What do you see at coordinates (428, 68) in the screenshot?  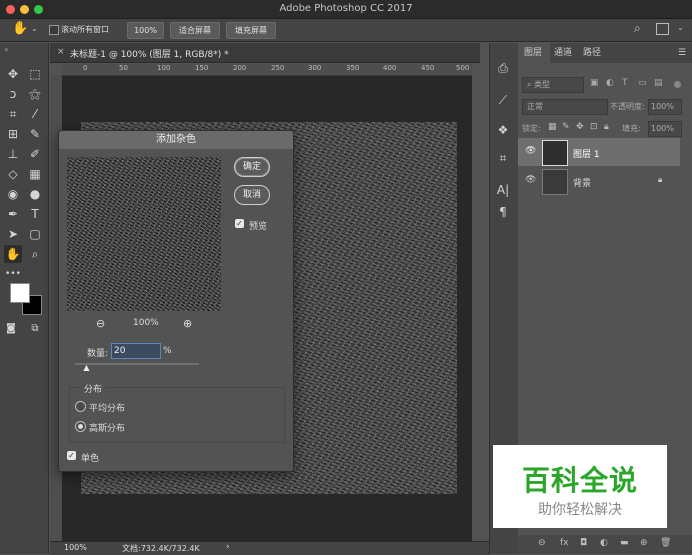 I see `ruler-tick: 450` at bounding box center [428, 68].